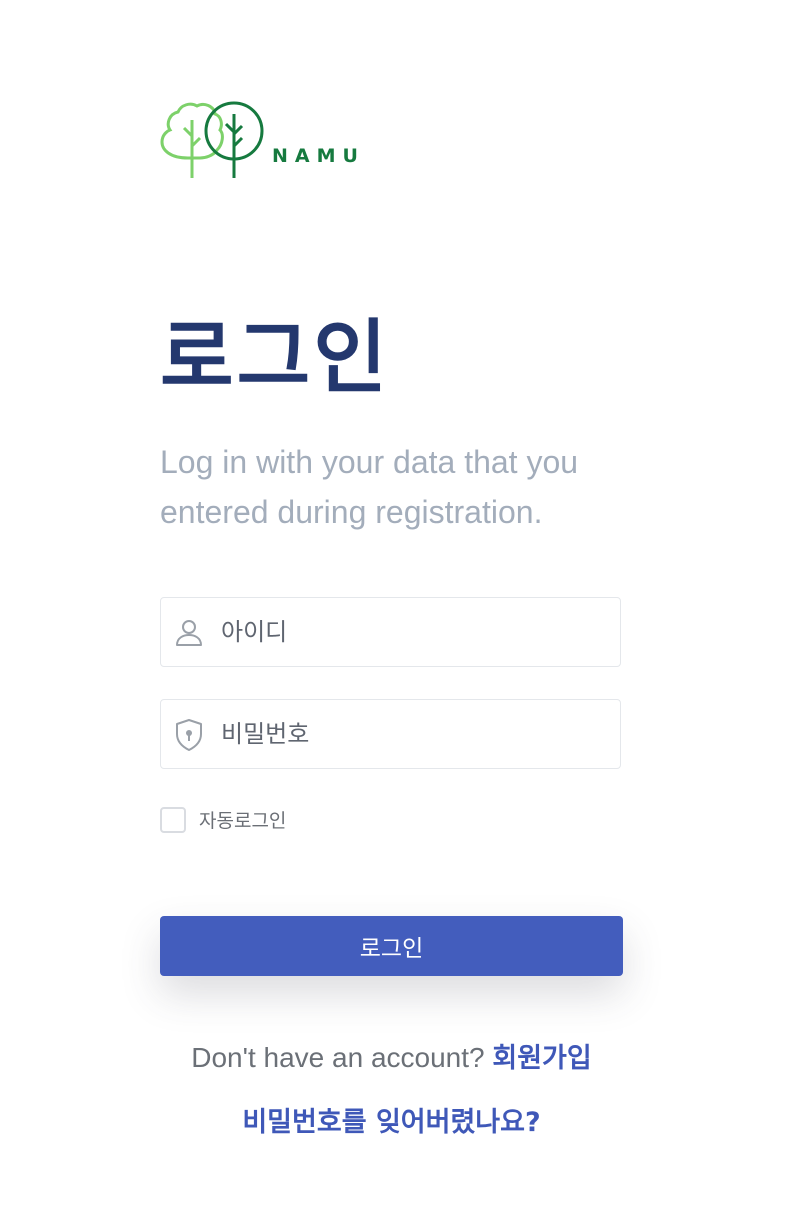 This screenshot has width=795, height=1209. I want to click on auto-login-checkbox, so click(173, 819).